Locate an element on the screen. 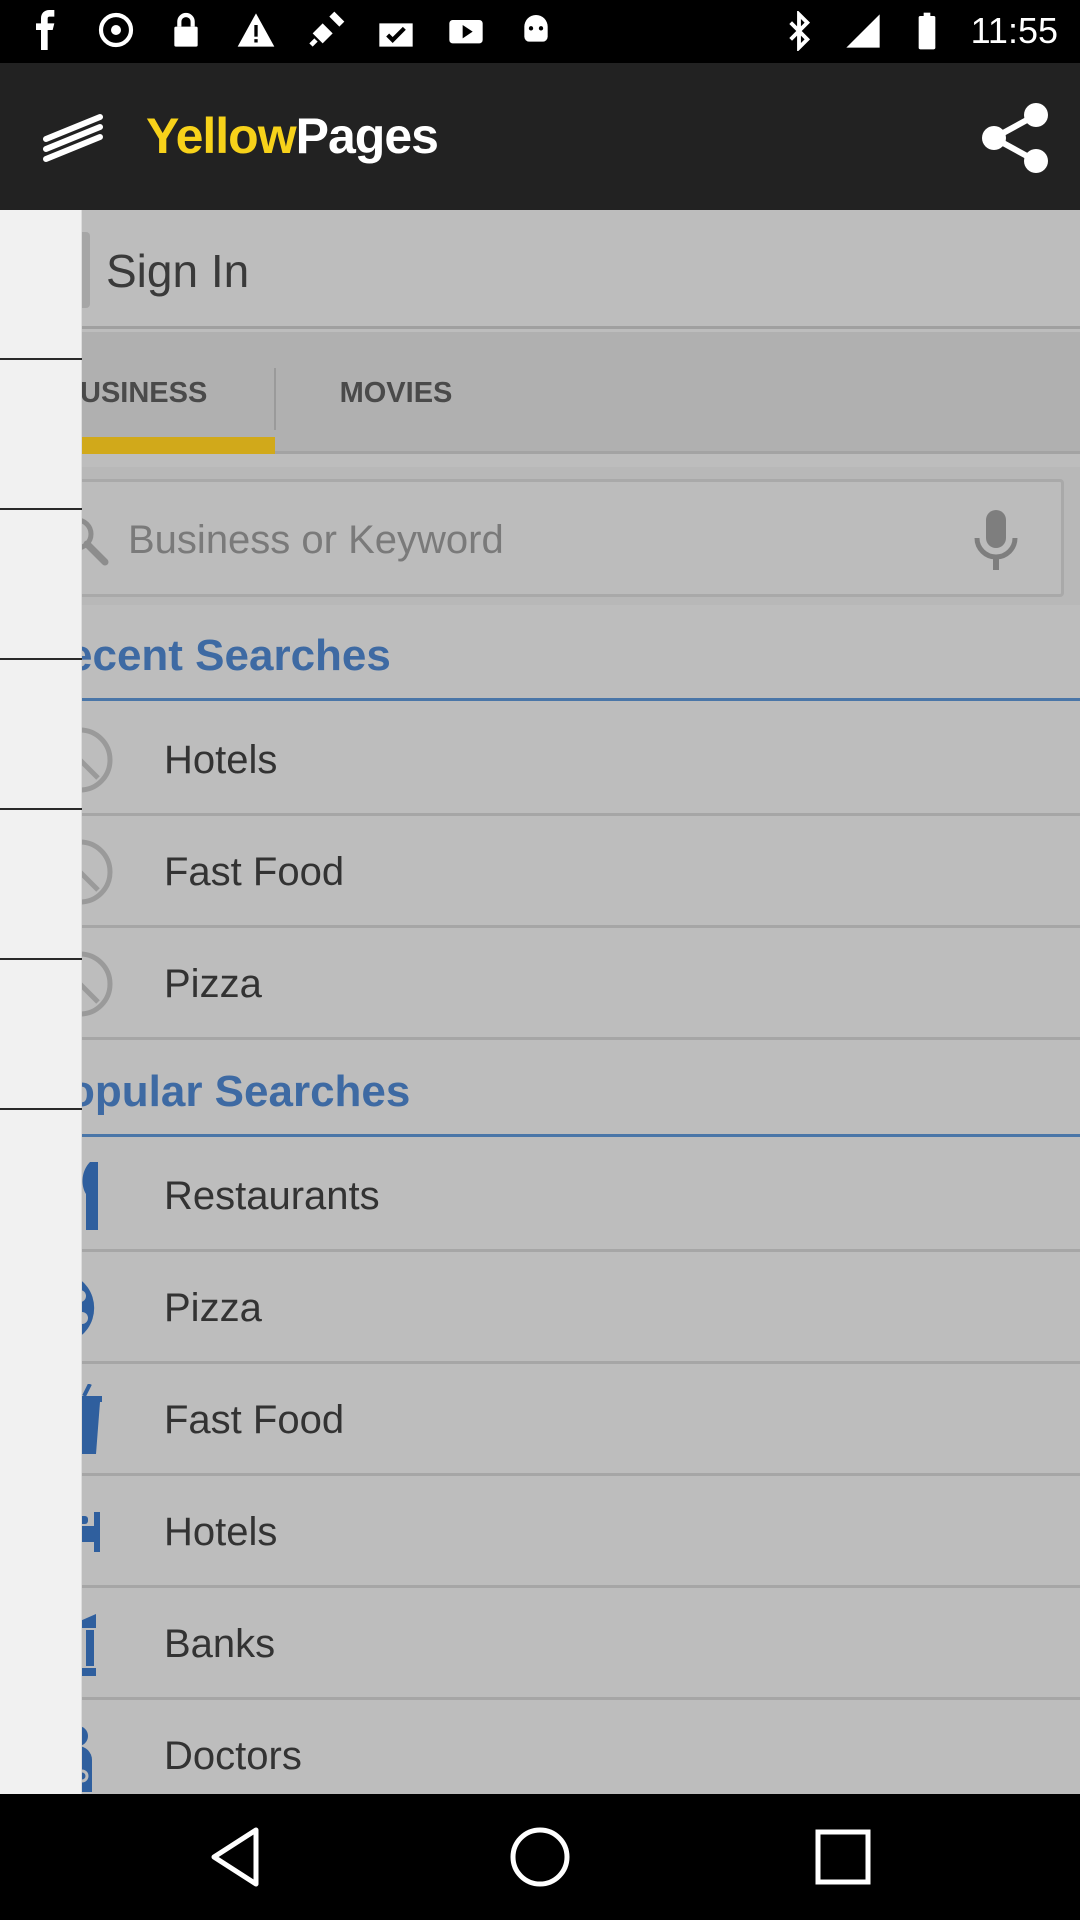  back-icon is located at coordinates (237, 1857).